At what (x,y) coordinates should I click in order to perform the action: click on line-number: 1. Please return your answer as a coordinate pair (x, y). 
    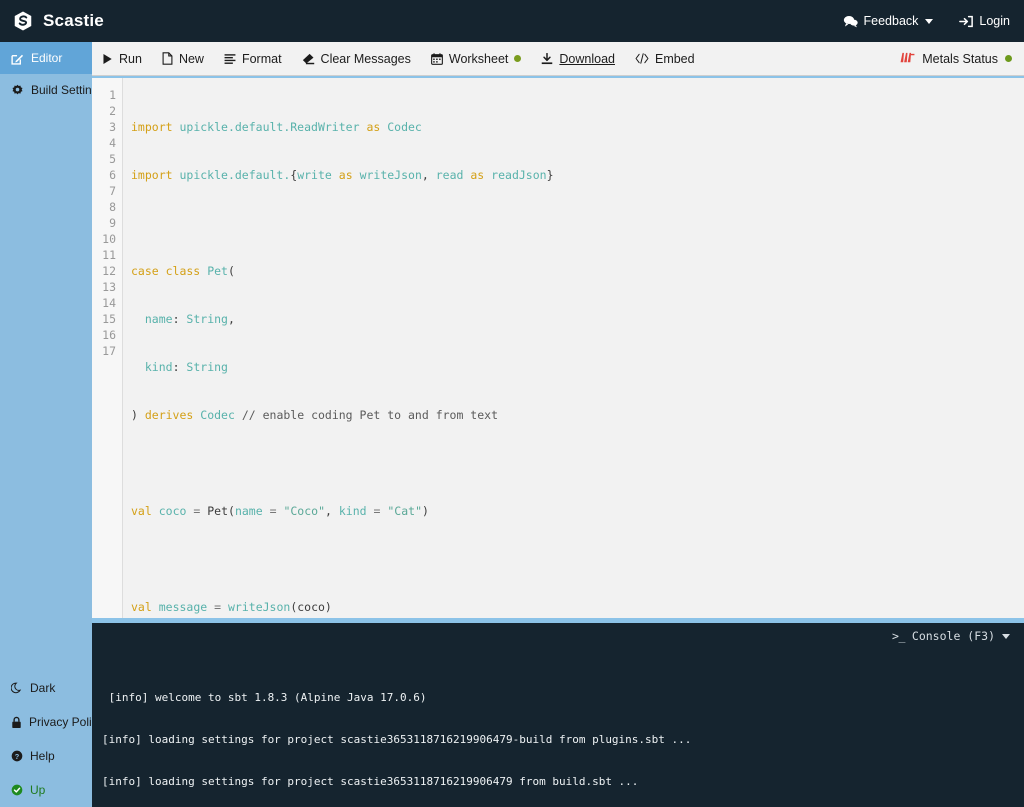
    Looking at the image, I should click on (112, 95).